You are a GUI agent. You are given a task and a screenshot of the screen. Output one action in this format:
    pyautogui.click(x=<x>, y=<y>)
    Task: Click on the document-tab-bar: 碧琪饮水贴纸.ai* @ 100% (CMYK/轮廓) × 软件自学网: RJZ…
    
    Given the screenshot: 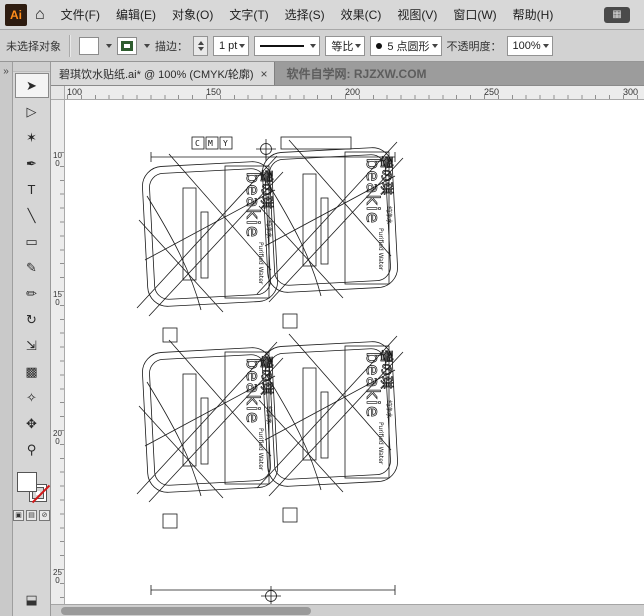 What is the action you would take?
    pyautogui.click(x=347, y=74)
    